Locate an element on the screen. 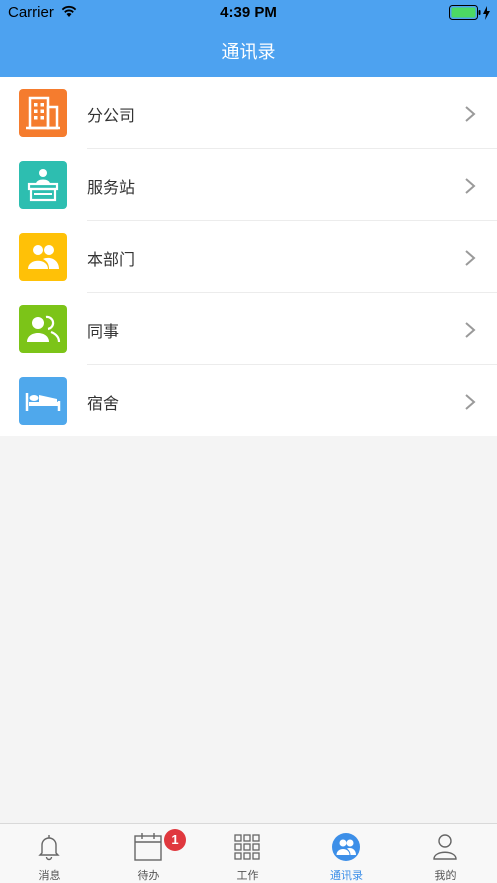 The height and width of the screenshot is (883, 497). tab-work: 工作 is located at coordinates (247, 853).